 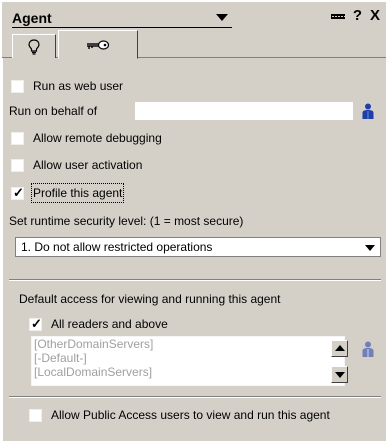 What do you see at coordinates (337, 16) in the screenshot?
I see `dock-icon` at bounding box center [337, 16].